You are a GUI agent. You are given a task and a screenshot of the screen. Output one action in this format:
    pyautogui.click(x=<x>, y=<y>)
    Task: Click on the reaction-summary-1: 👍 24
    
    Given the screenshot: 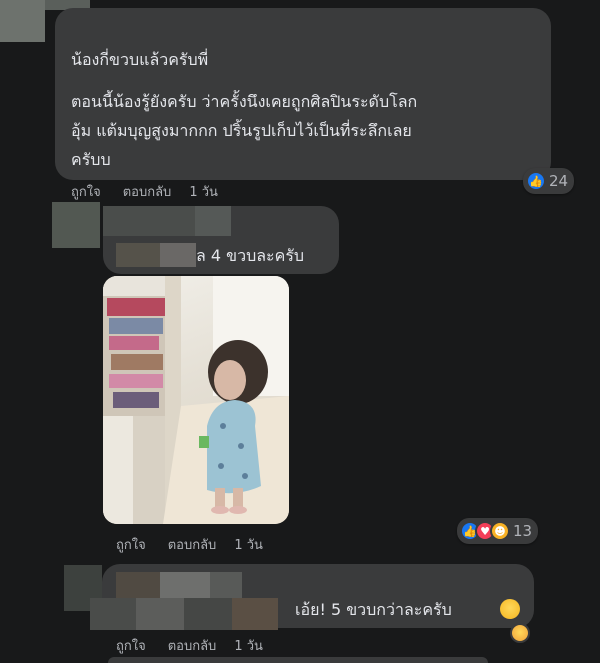 What is the action you would take?
    pyautogui.click(x=549, y=181)
    